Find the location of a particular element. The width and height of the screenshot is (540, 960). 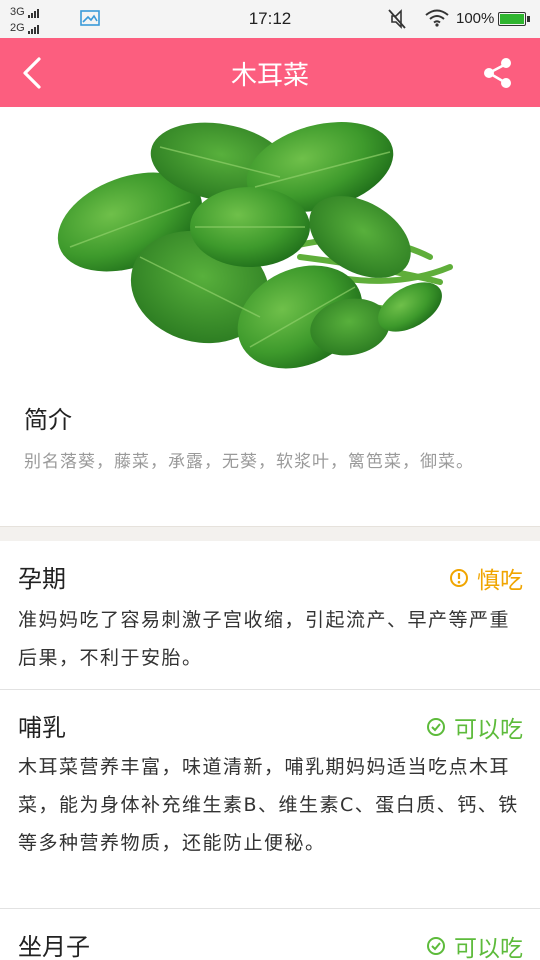

wifi-icon is located at coordinates (437, 18).